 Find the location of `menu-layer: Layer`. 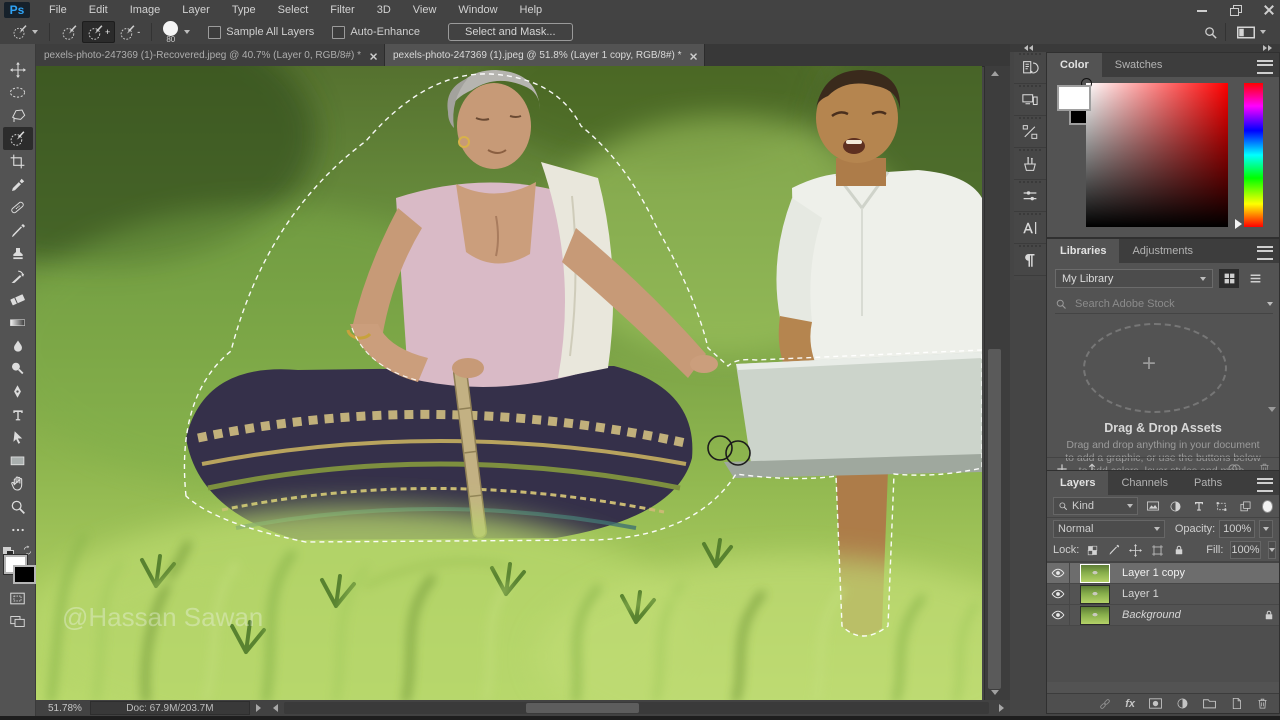

menu-layer: Layer is located at coordinates (196, 10).